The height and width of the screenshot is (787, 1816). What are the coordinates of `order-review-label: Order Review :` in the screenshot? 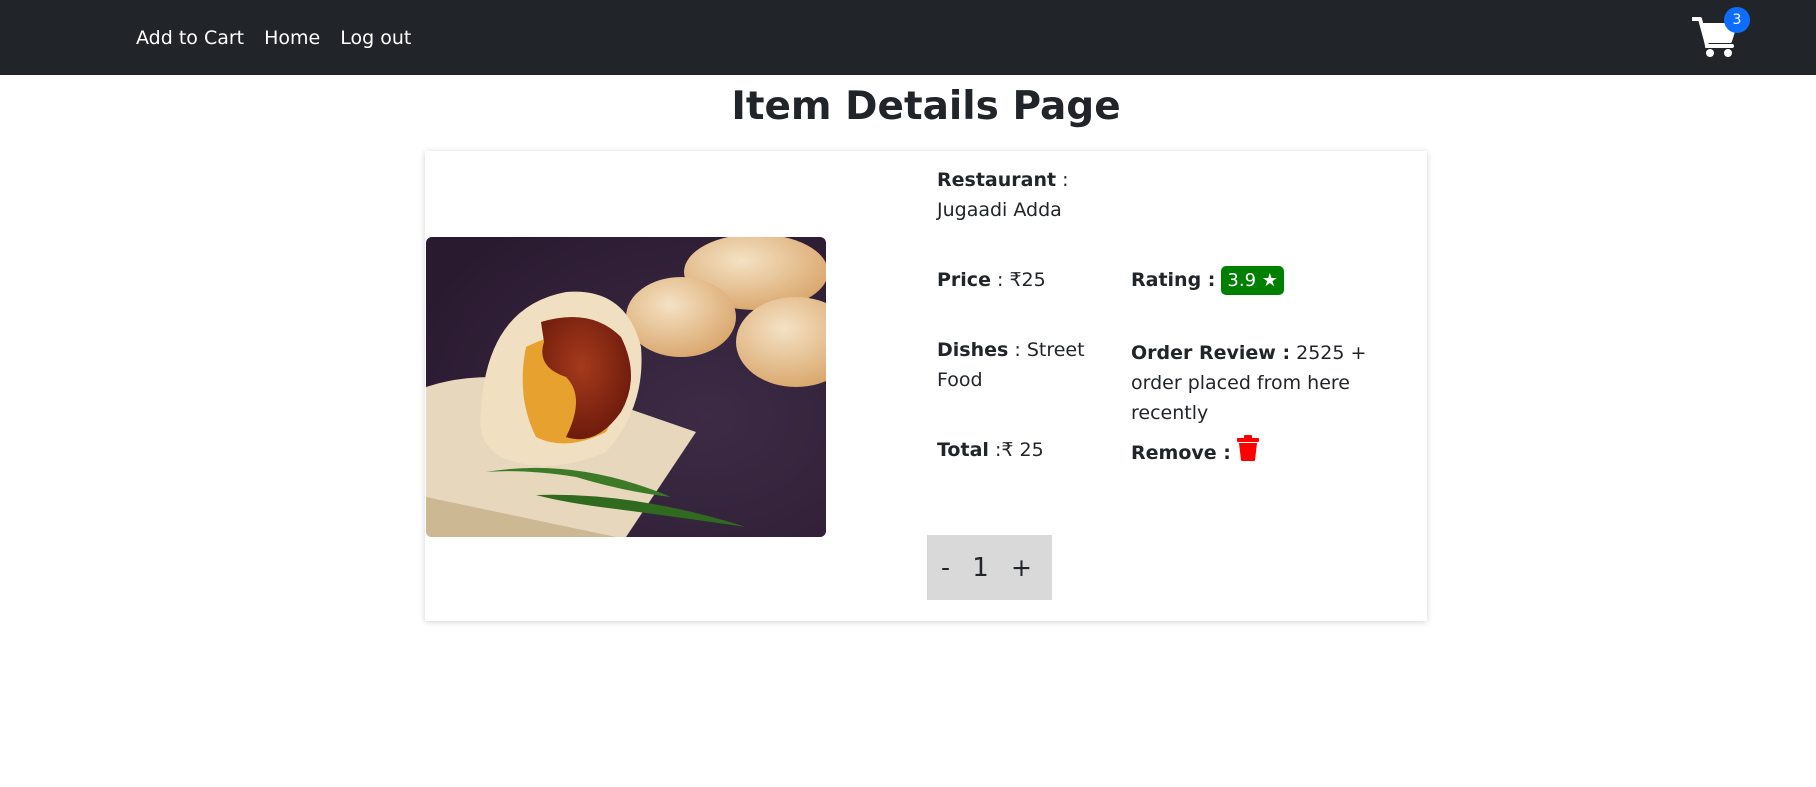 It's located at (1211, 353).